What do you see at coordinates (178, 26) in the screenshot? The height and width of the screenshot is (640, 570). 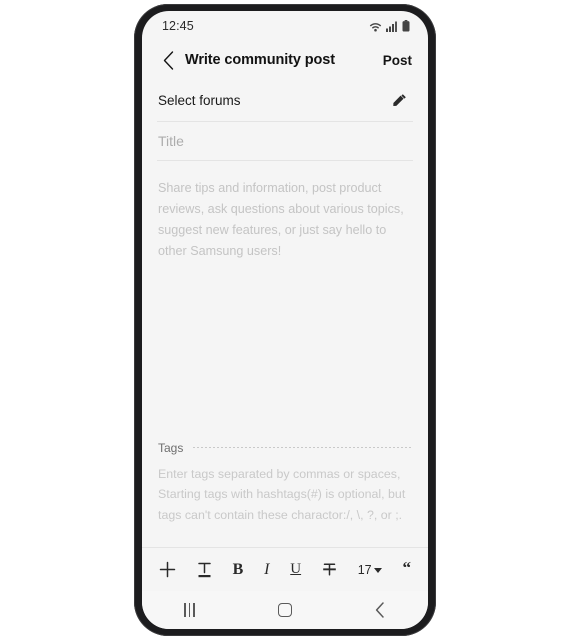 I see `status-time: 12:45` at bounding box center [178, 26].